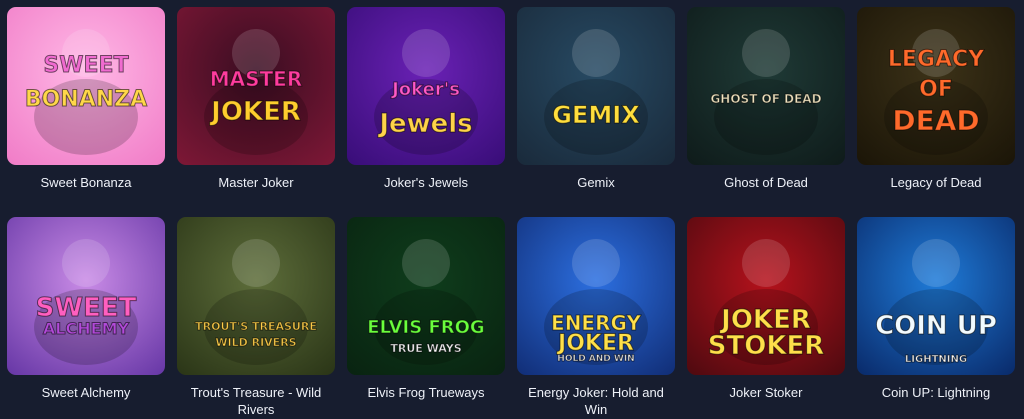  What do you see at coordinates (596, 359) in the screenshot?
I see `game-logo-text: HOLD AND WIN` at bounding box center [596, 359].